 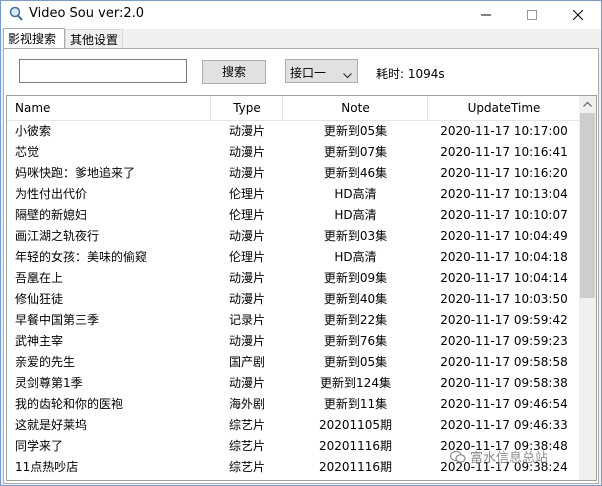 I want to click on cell-name: 我的齿轮和你的医袍, so click(x=69, y=404).